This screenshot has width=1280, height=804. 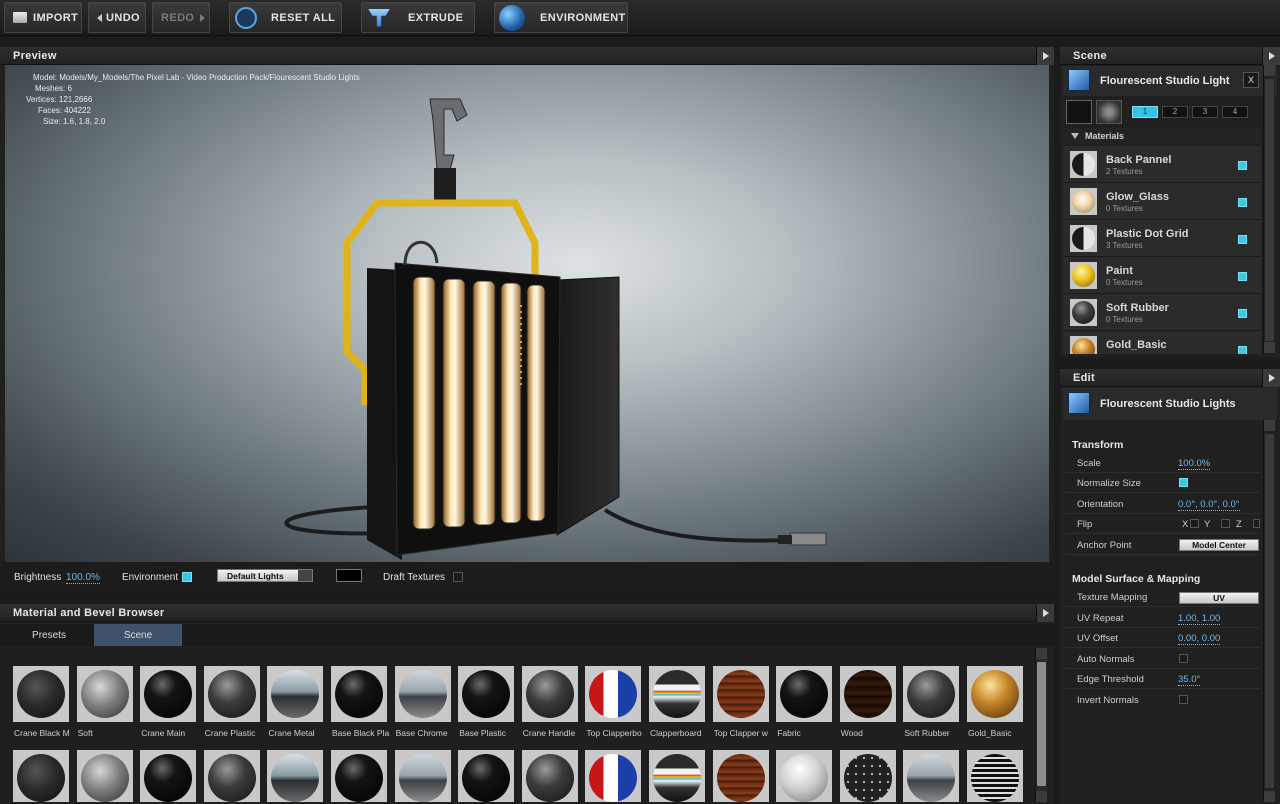 I want to click on edge-threshold-value: 35.0°, so click(x=1189, y=680).